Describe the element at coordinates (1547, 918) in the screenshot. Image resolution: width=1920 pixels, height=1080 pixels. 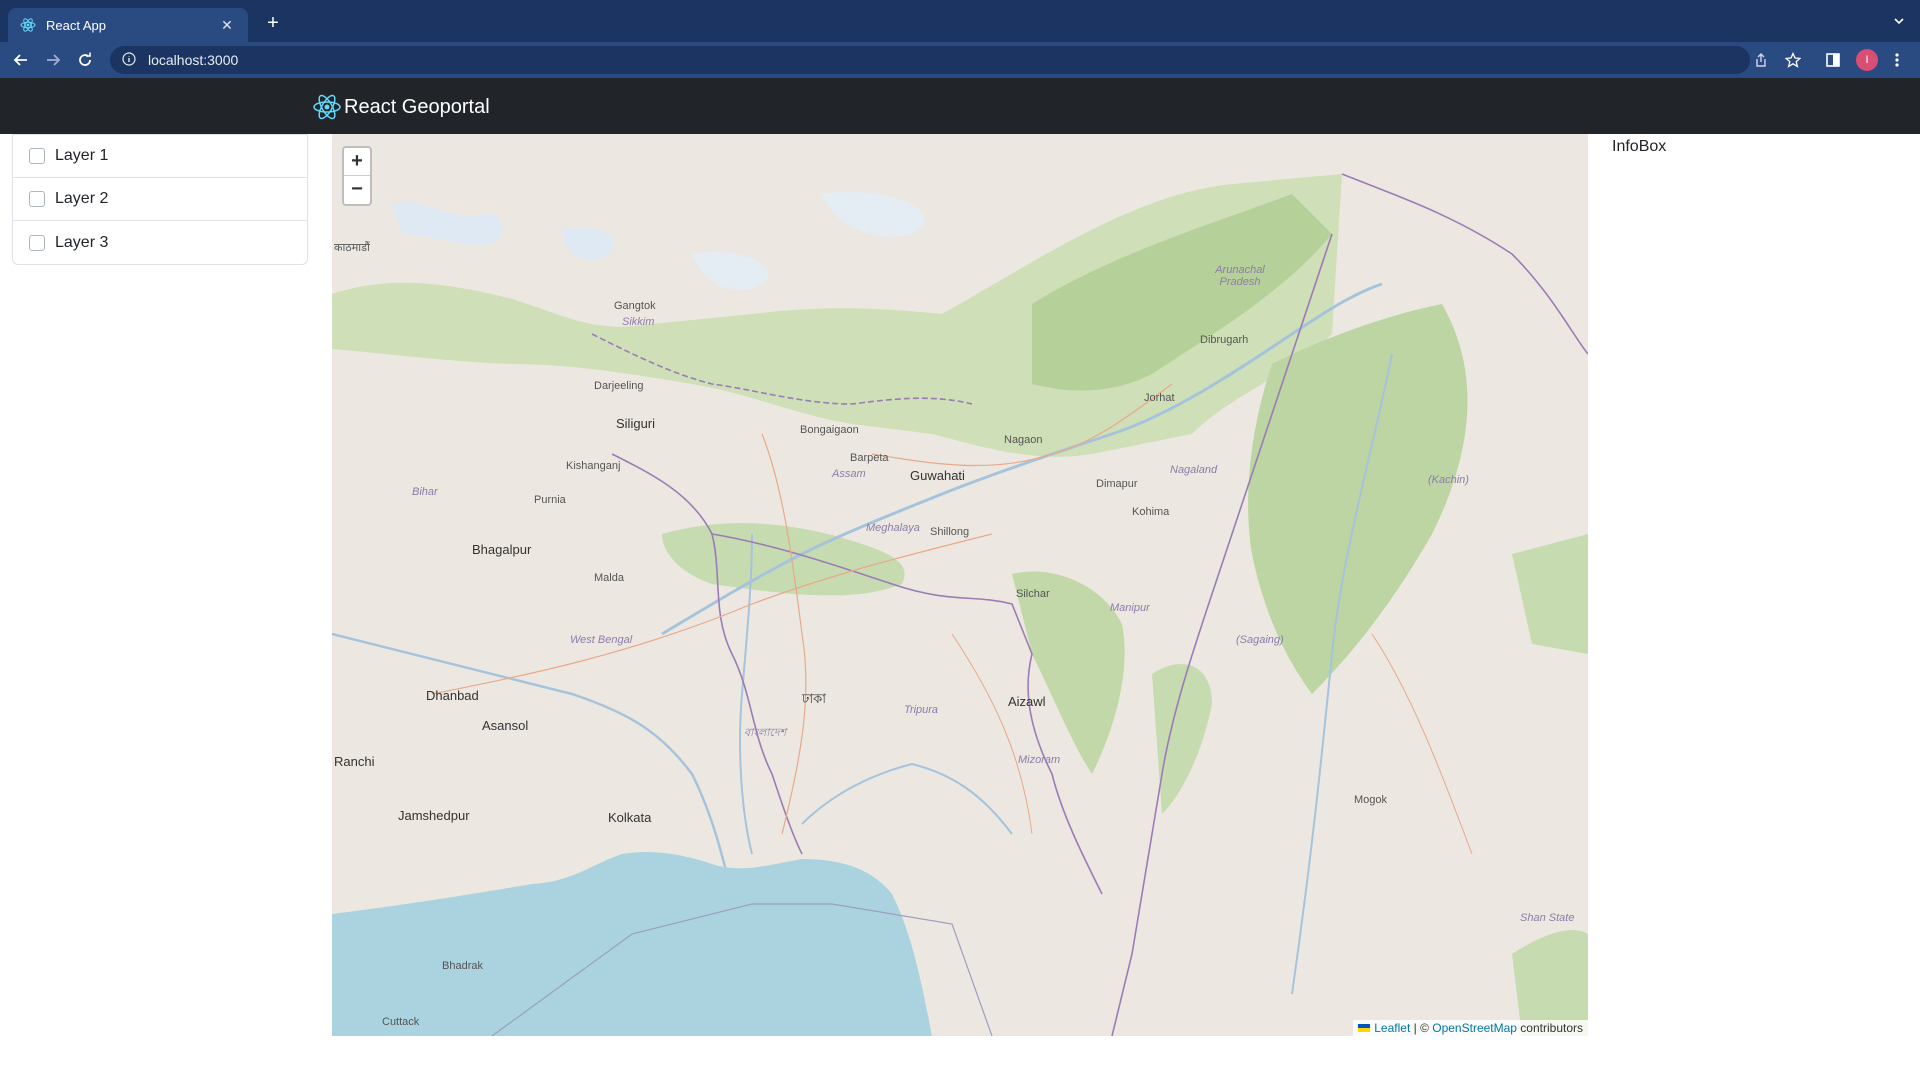
I see `map-label-shan: Shan State` at that location.